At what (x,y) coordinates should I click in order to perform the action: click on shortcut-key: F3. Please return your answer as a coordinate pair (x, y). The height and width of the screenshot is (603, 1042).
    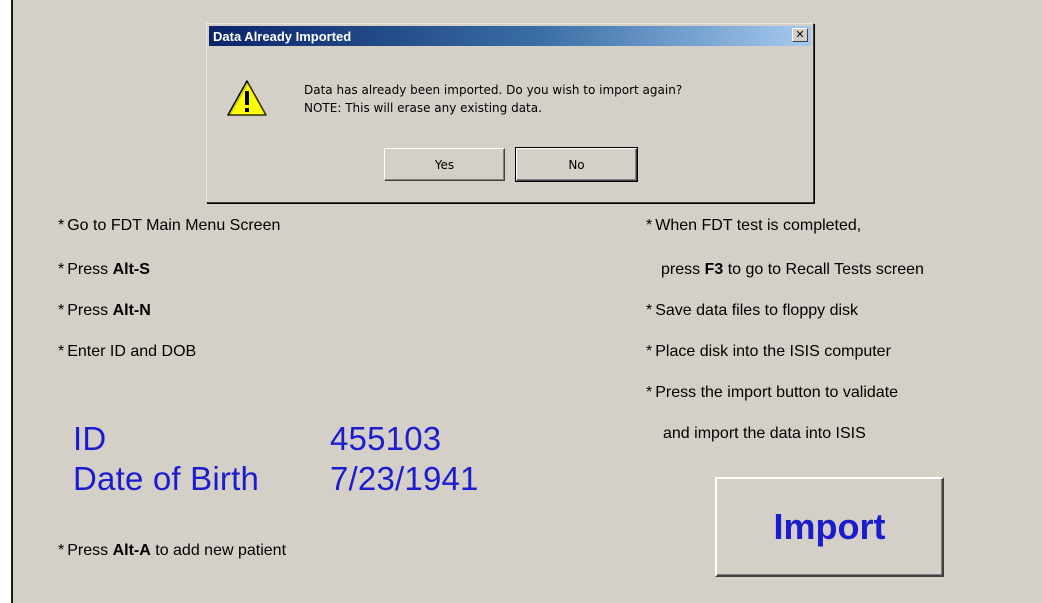
    Looking at the image, I should click on (714, 269).